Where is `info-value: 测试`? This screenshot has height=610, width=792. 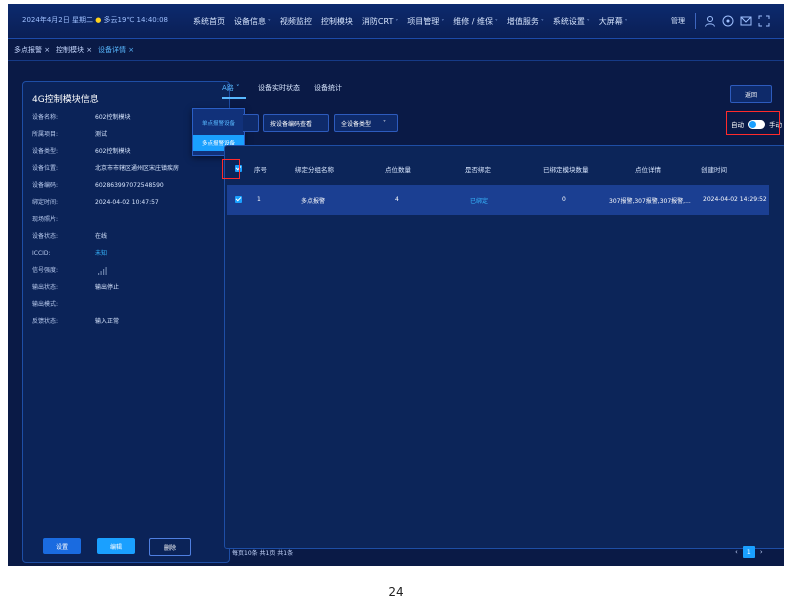 info-value: 测试 is located at coordinates (101, 134).